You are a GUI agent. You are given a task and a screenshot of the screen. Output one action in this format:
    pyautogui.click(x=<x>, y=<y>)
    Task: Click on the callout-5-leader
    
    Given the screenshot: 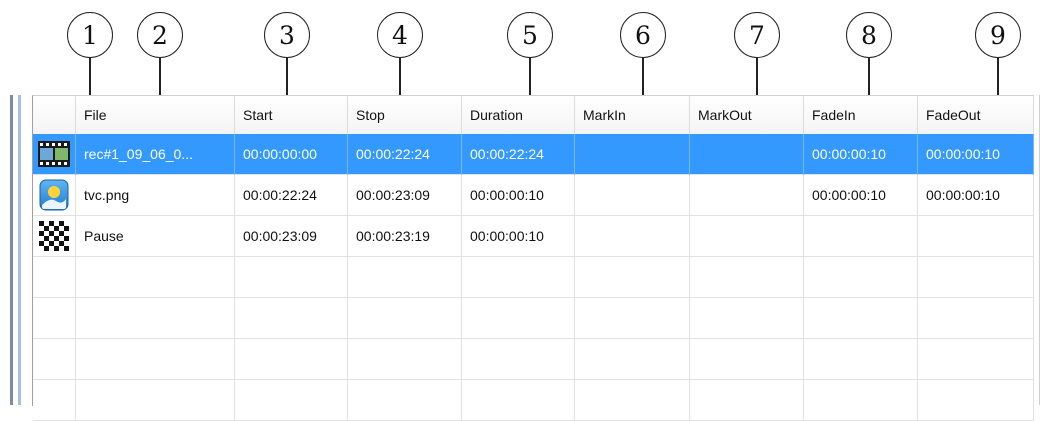 What is the action you would take?
    pyautogui.click(x=530, y=78)
    